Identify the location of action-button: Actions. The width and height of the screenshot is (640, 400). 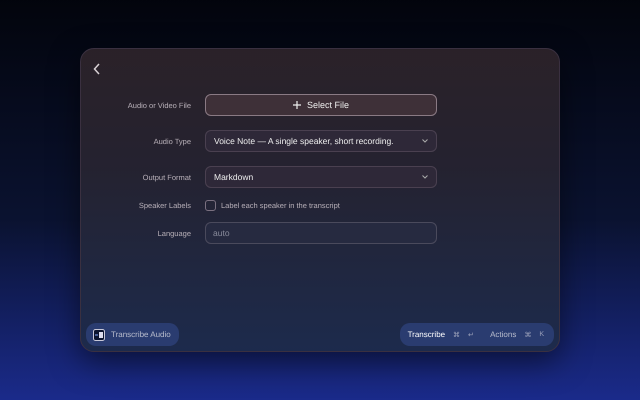
(503, 334).